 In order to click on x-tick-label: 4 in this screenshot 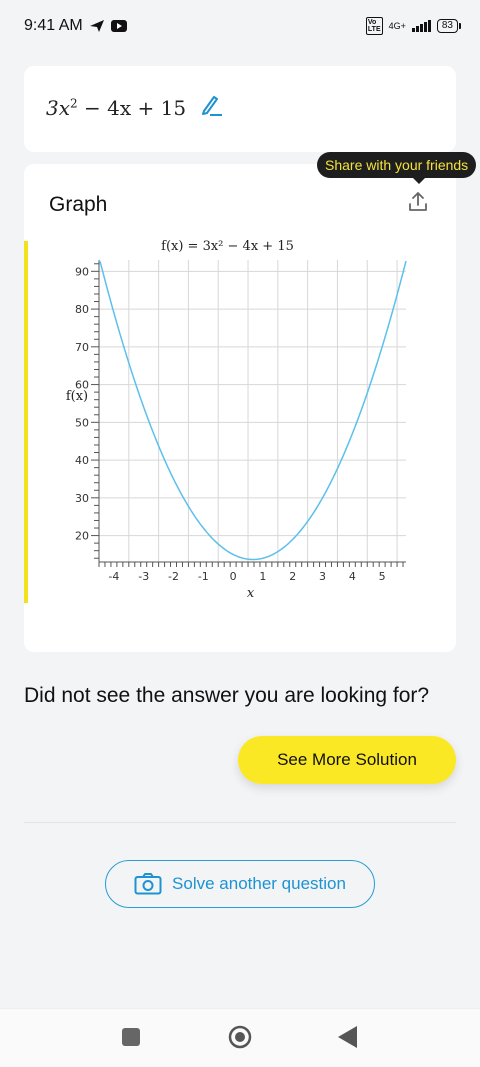, I will do `click(352, 576)`.